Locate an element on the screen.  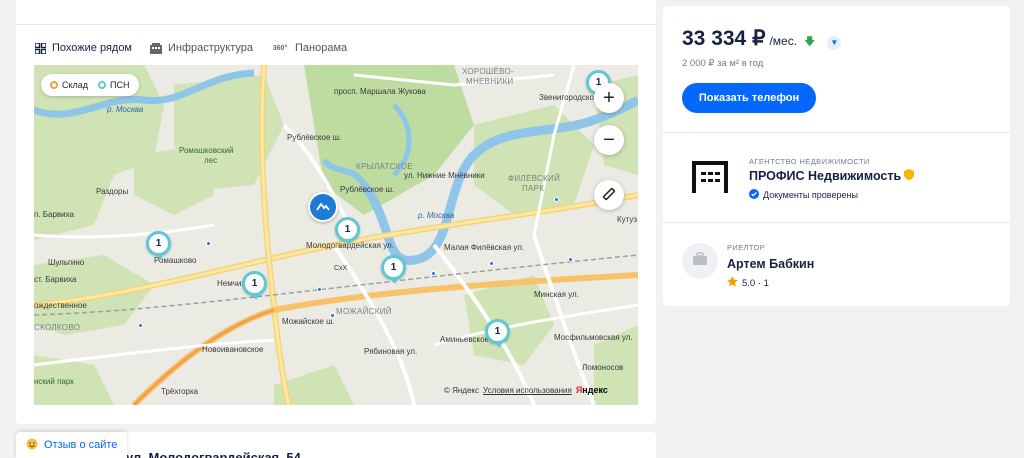
plus-icon: + is located at coordinates (609, 97).